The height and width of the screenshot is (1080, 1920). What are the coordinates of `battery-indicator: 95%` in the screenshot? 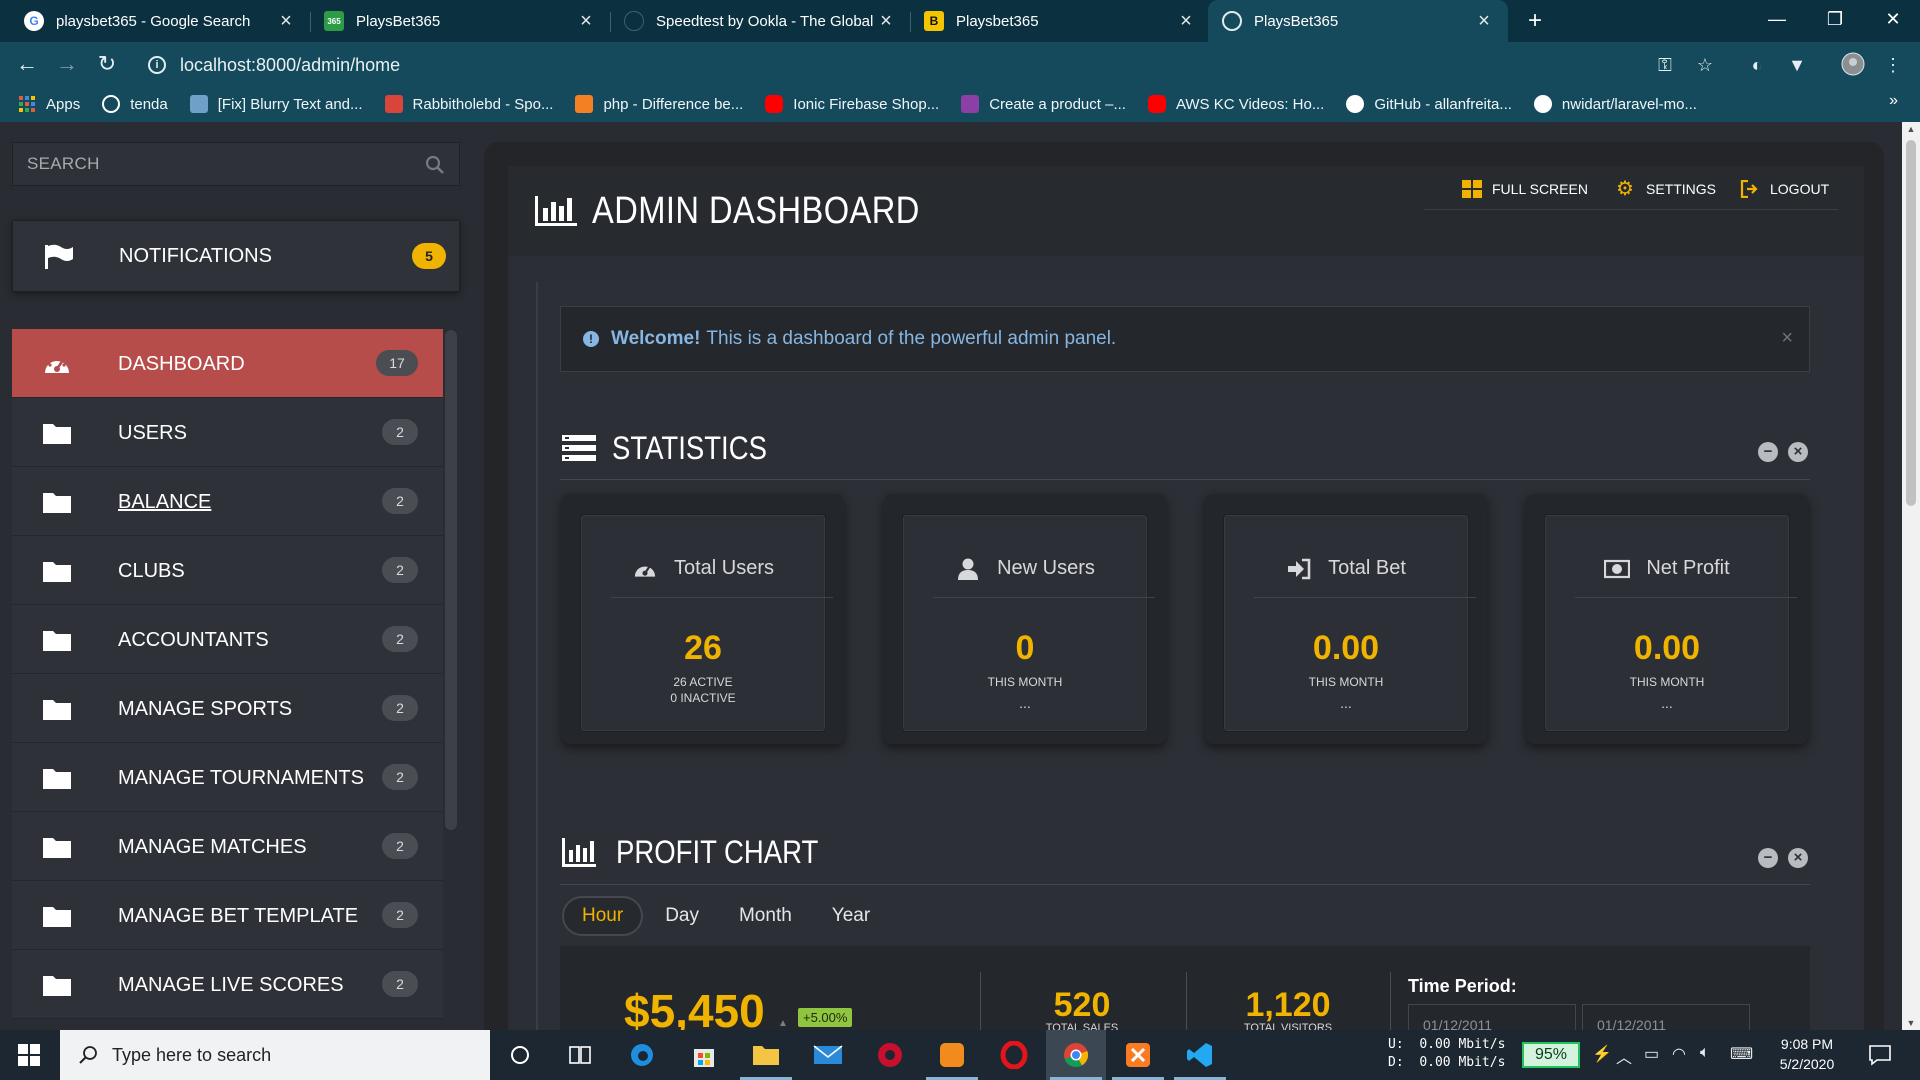 It's located at (1551, 1055).